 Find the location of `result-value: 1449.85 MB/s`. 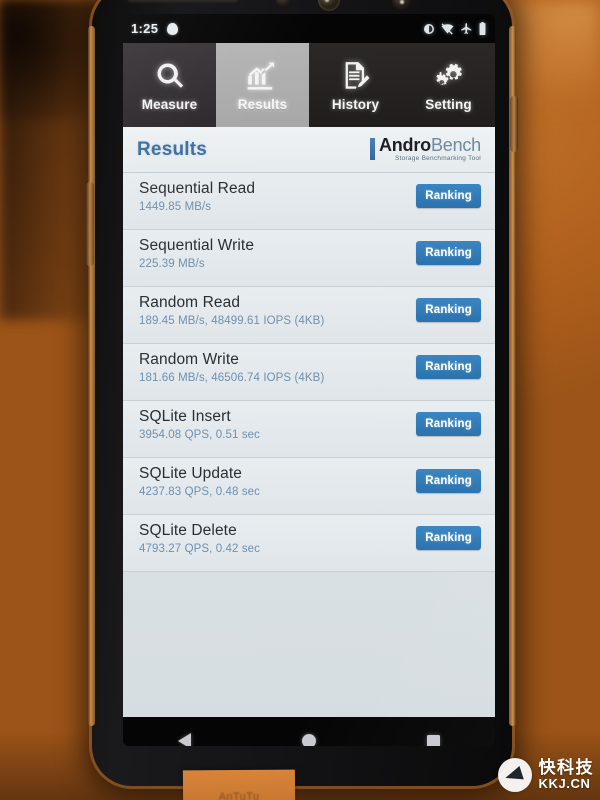

result-value: 1449.85 MB/s is located at coordinates (175, 207).